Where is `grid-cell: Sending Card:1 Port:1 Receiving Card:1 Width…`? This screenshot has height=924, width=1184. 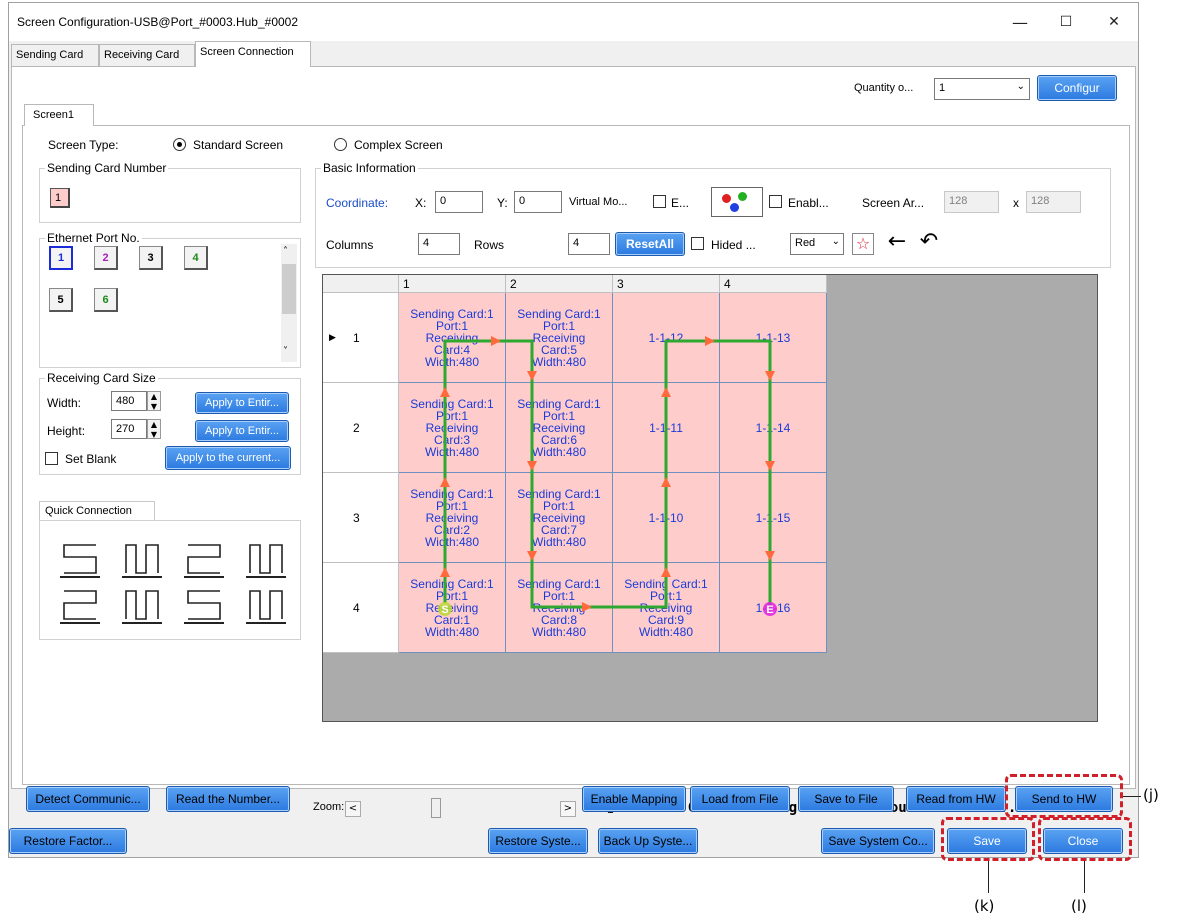
grid-cell: Sending Card:1 Port:1 Receiving Card:1 Width… is located at coordinates (452, 608).